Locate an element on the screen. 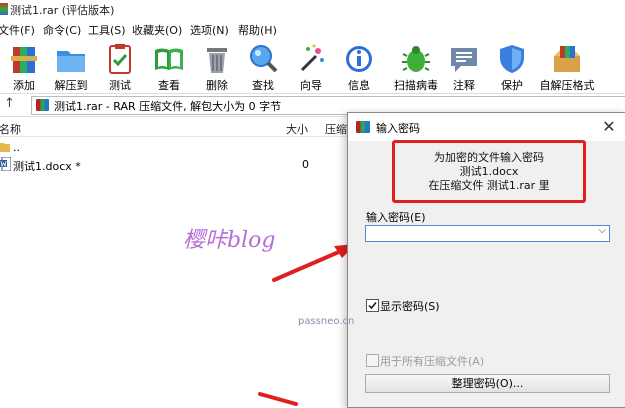 The height and width of the screenshot is (408, 625). protect-button: 保护 is located at coordinates (512, 66).